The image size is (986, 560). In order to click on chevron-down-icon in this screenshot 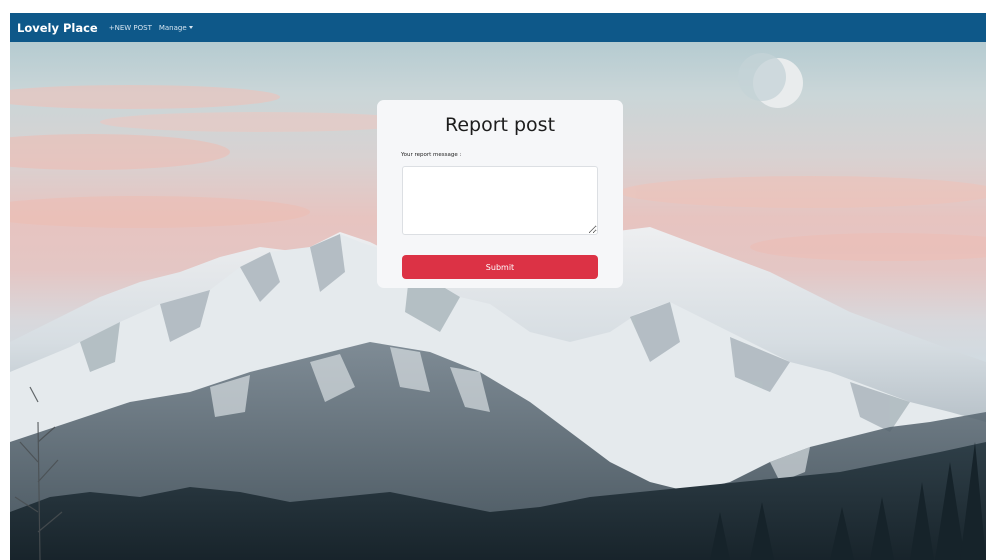, I will do `click(190, 27)`.